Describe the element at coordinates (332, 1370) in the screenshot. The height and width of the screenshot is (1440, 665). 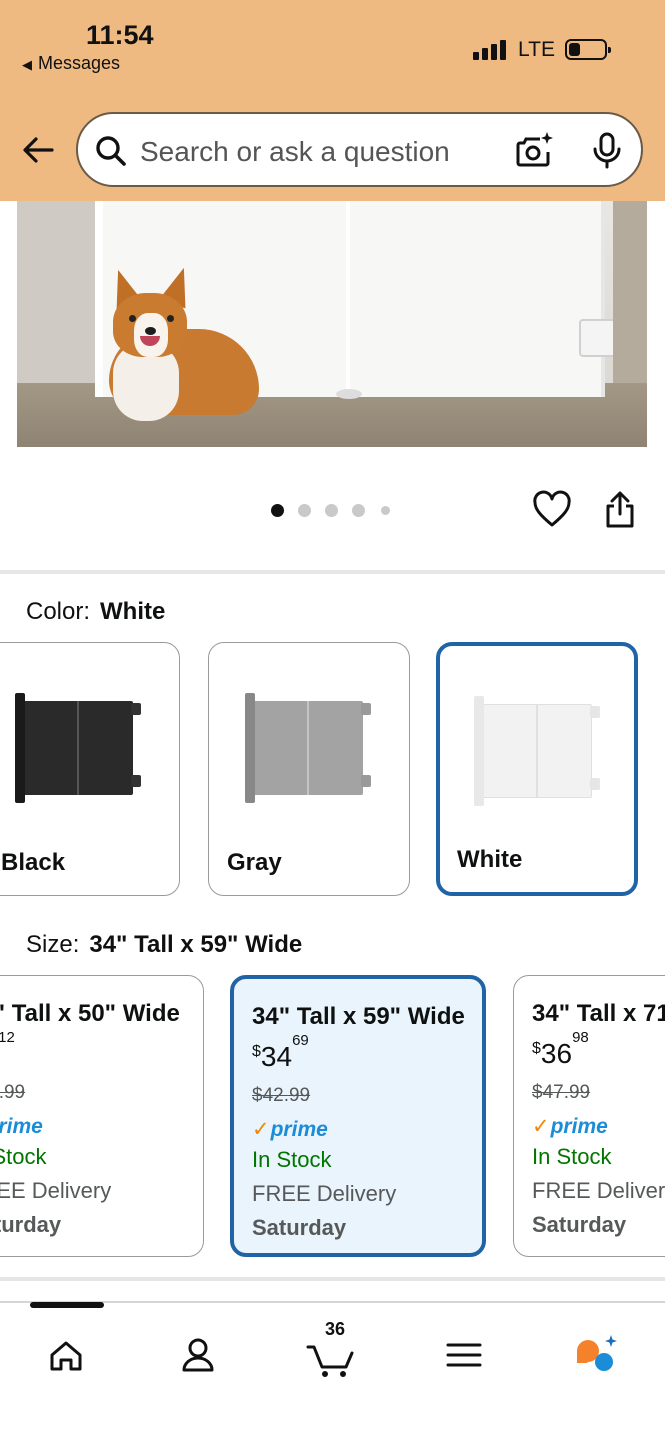
I see `bottom-nav: 36` at that location.